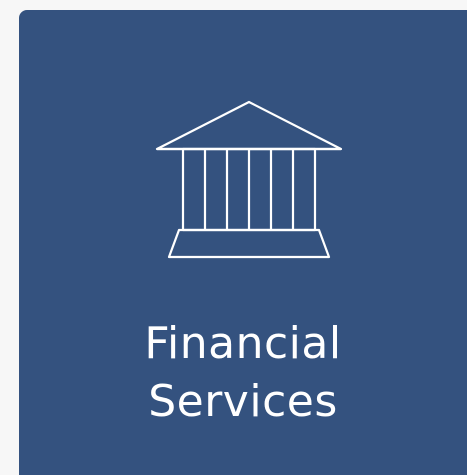 This screenshot has width=467, height=475. I want to click on tile-label-line-1: Financial, so click(243, 343).